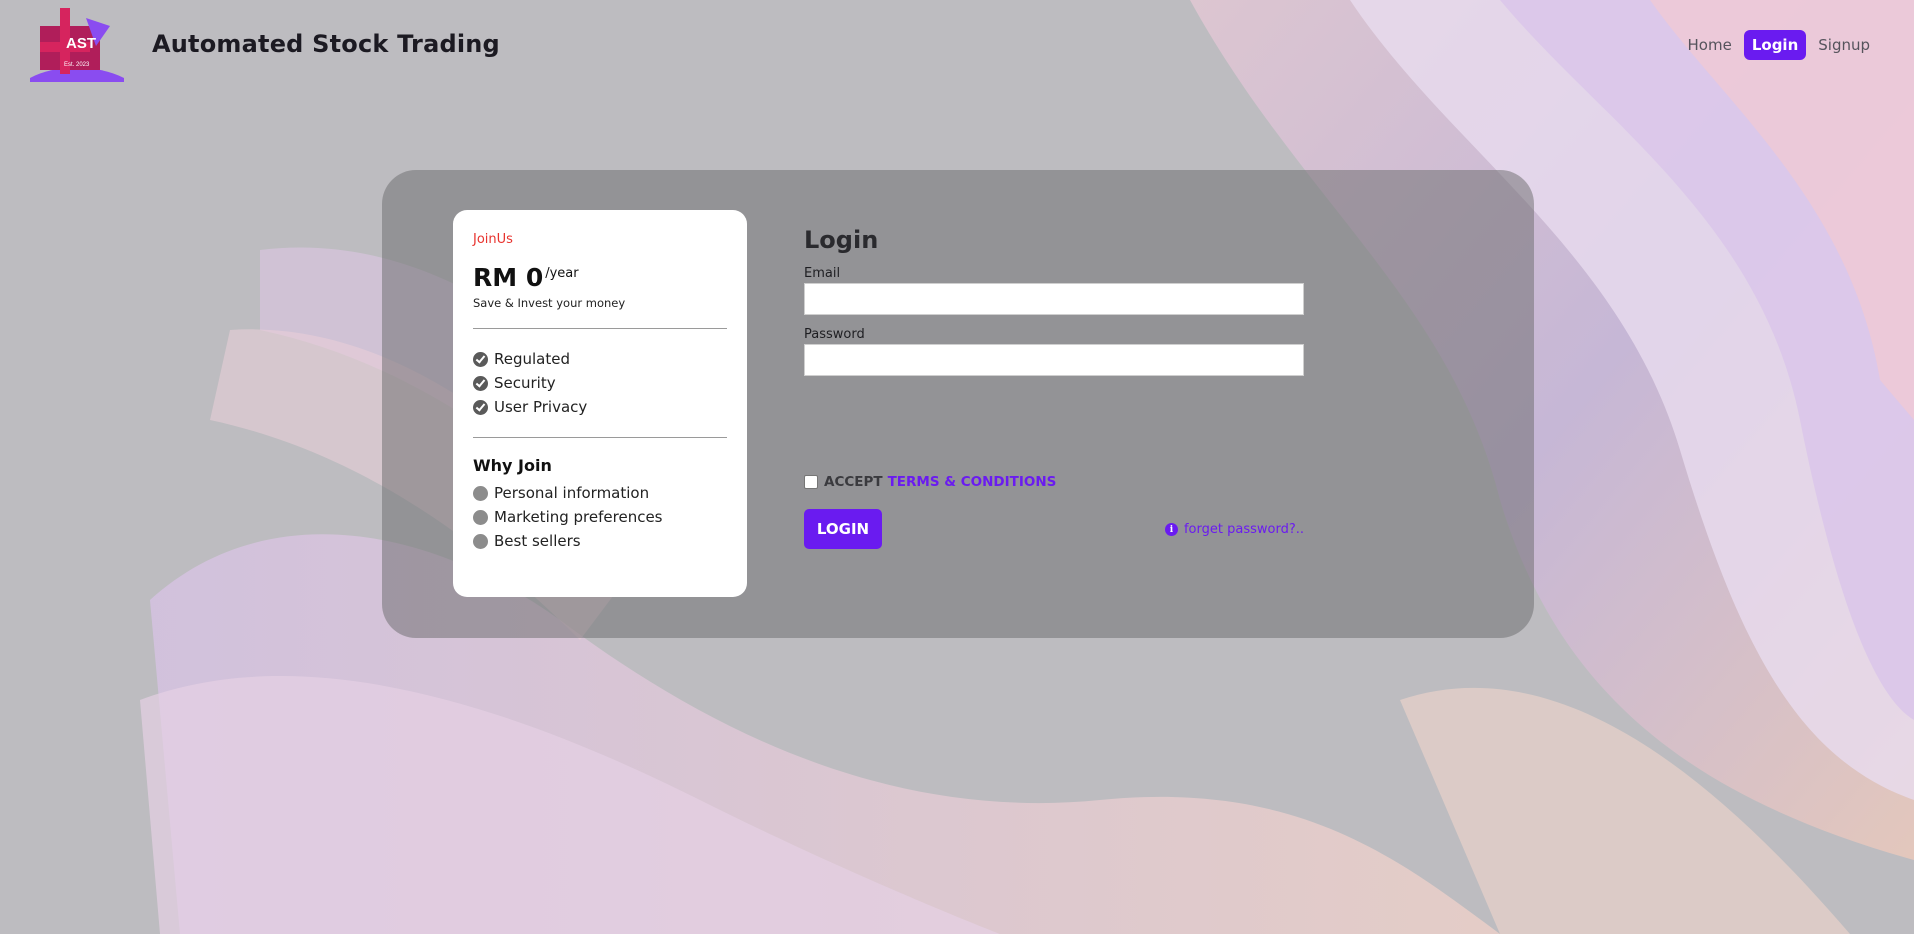 This screenshot has width=1914, height=934. I want to click on why-join-title: Why Join, so click(512, 465).